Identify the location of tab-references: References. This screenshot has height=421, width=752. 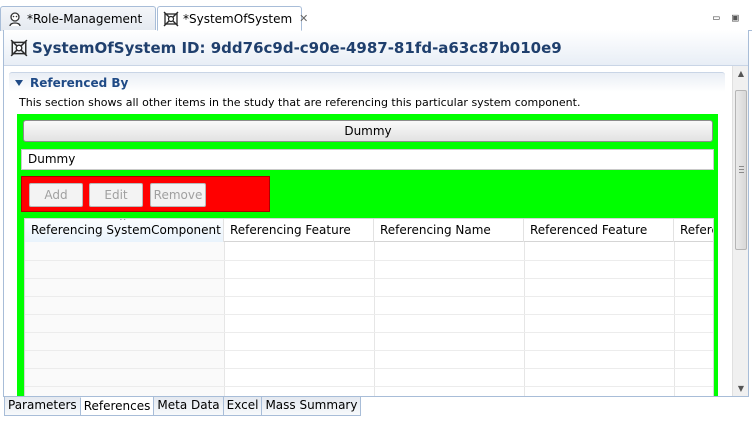
(117, 406).